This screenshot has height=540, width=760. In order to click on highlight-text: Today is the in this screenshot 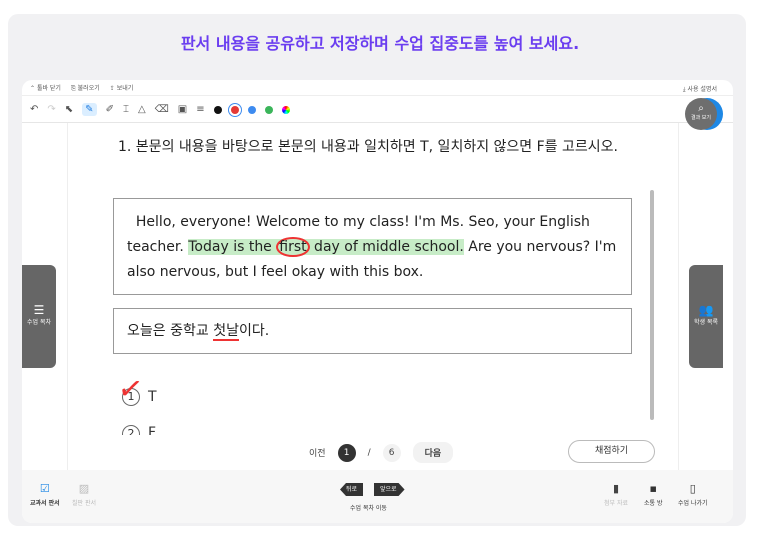, I will do `click(232, 247)`.